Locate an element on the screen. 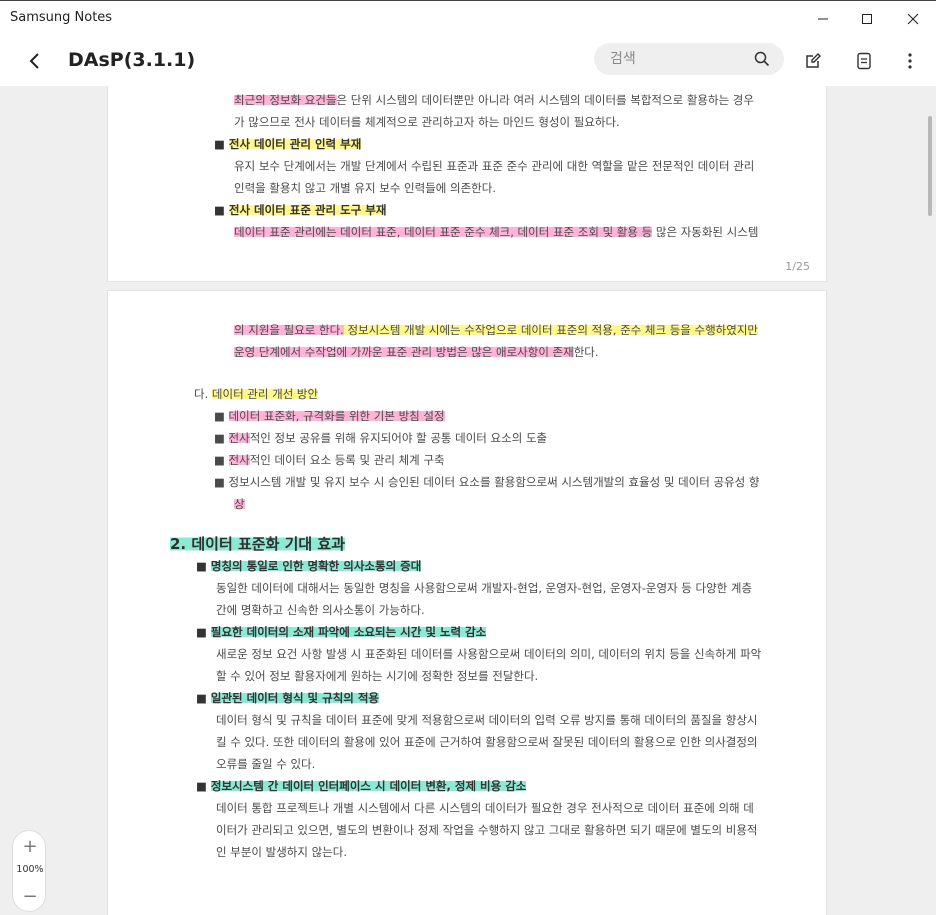 This screenshot has width=936, height=915. page2-bullet-2: ■ 전사적인 정보 공유를 위해 유지되어야 할 공통 데이터 요소의 도출 is located at coordinates (381, 438).